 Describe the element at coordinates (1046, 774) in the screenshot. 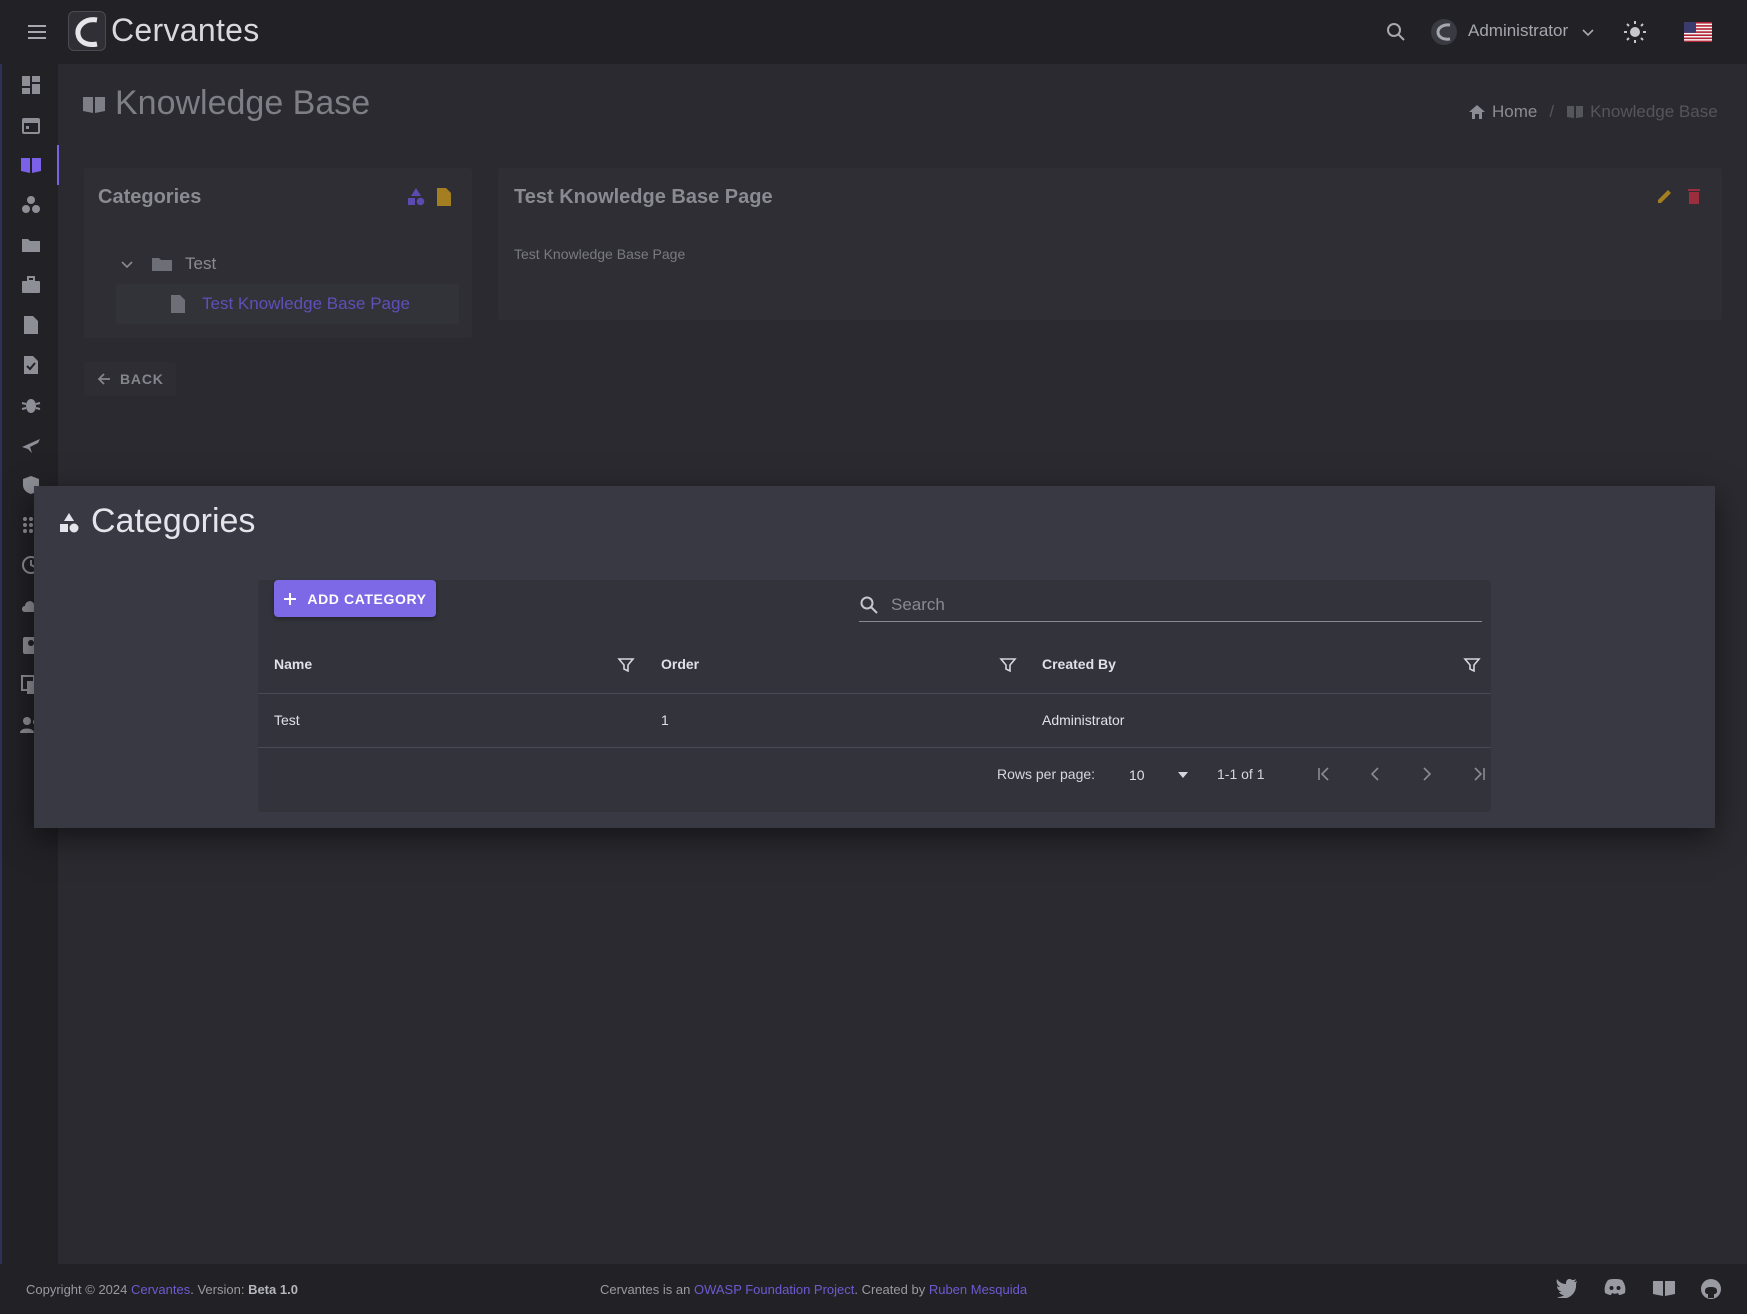

I see `rows-per-page-label: Rows per page:` at that location.